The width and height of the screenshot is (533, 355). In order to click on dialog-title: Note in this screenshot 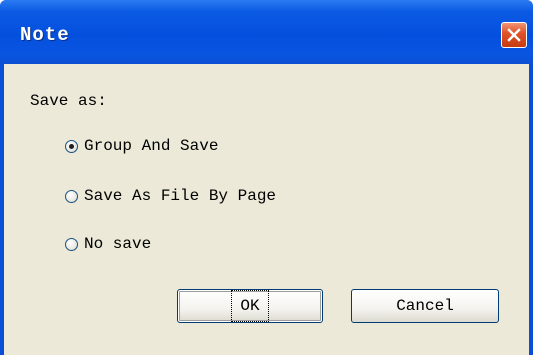, I will do `click(45, 35)`.